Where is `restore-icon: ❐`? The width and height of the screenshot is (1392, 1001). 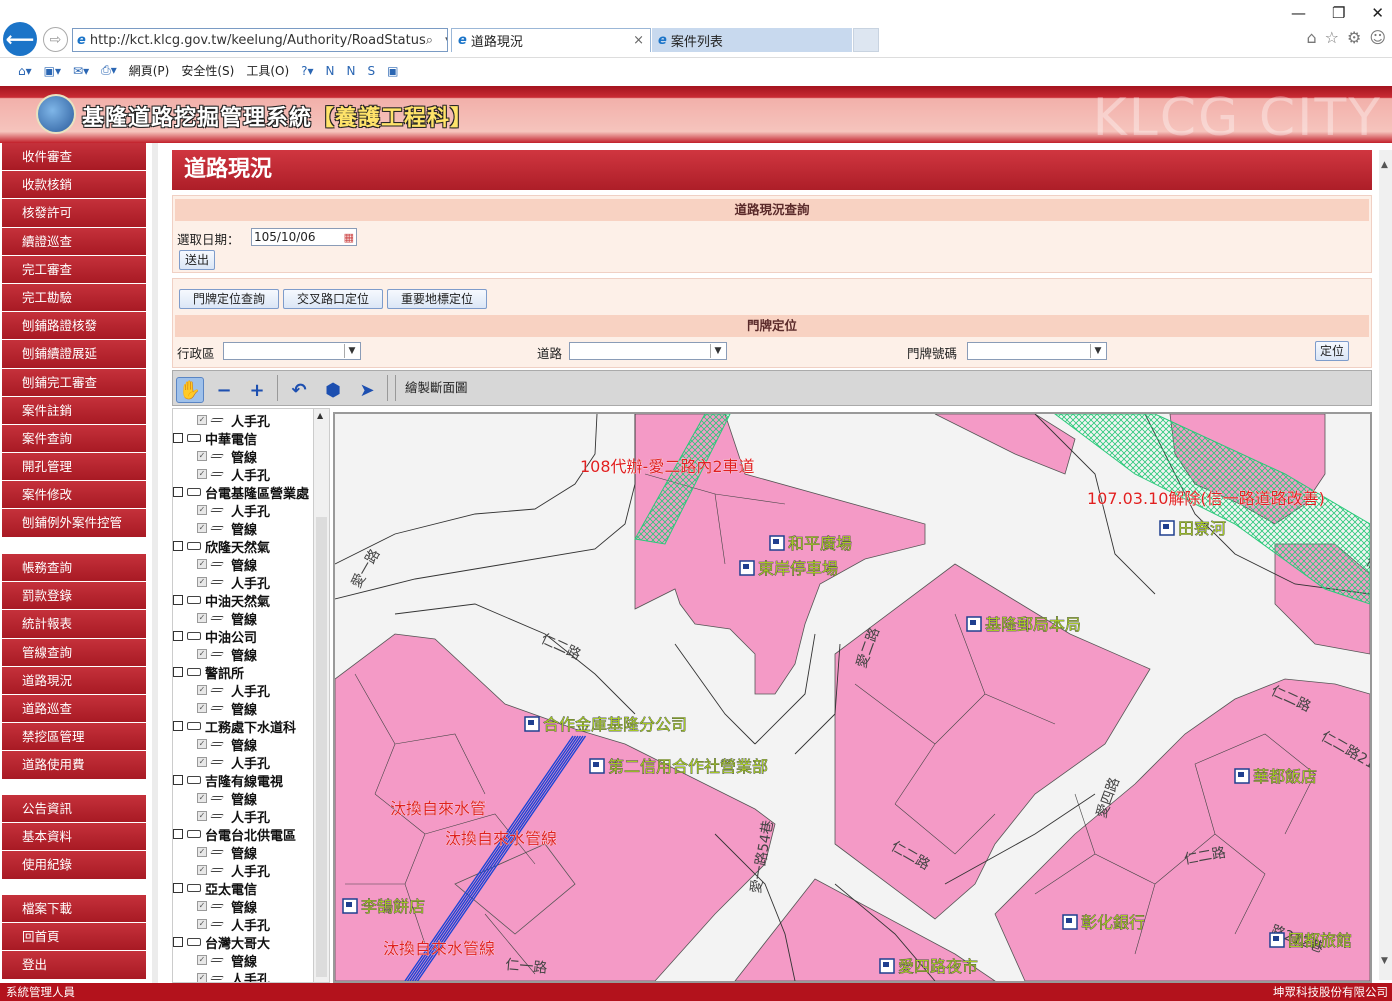 restore-icon: ❐ is located at coordinates (1338, 13).